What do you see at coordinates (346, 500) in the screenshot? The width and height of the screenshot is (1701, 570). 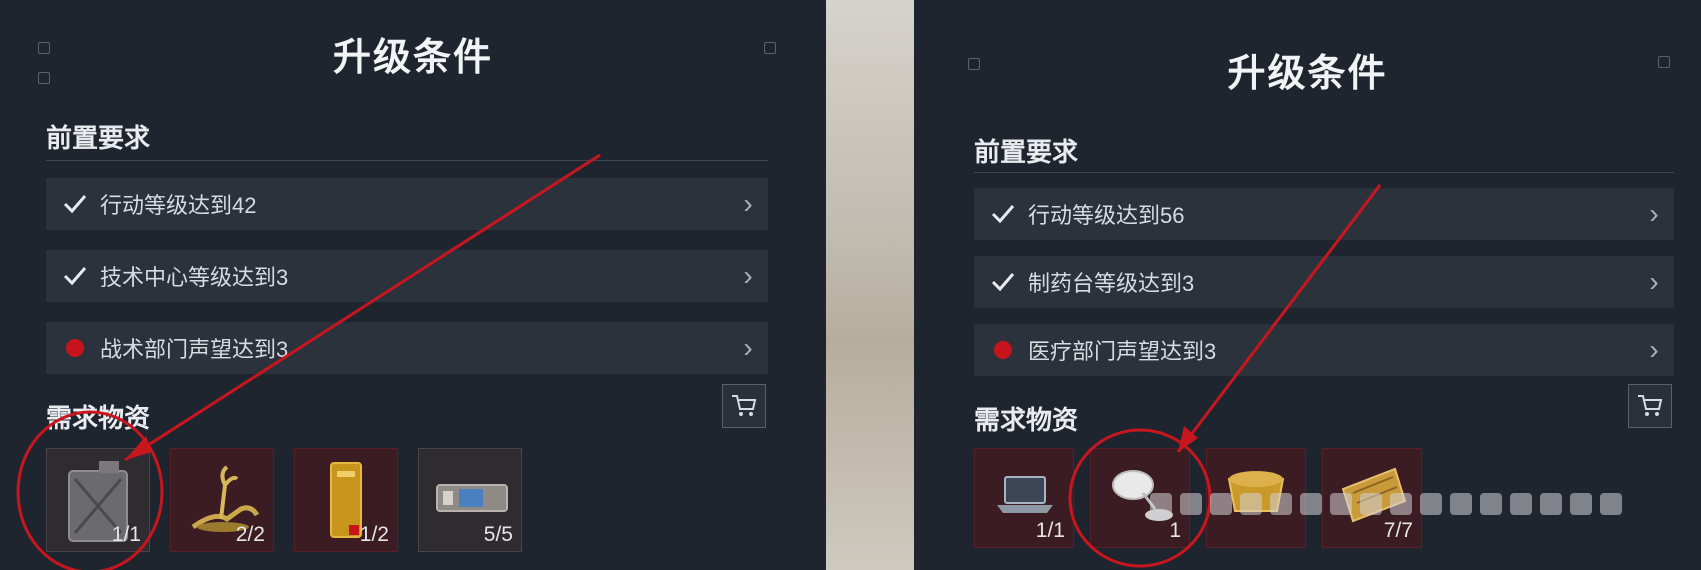 I see `material-item: 1/2` at bounding box center [346, 500].